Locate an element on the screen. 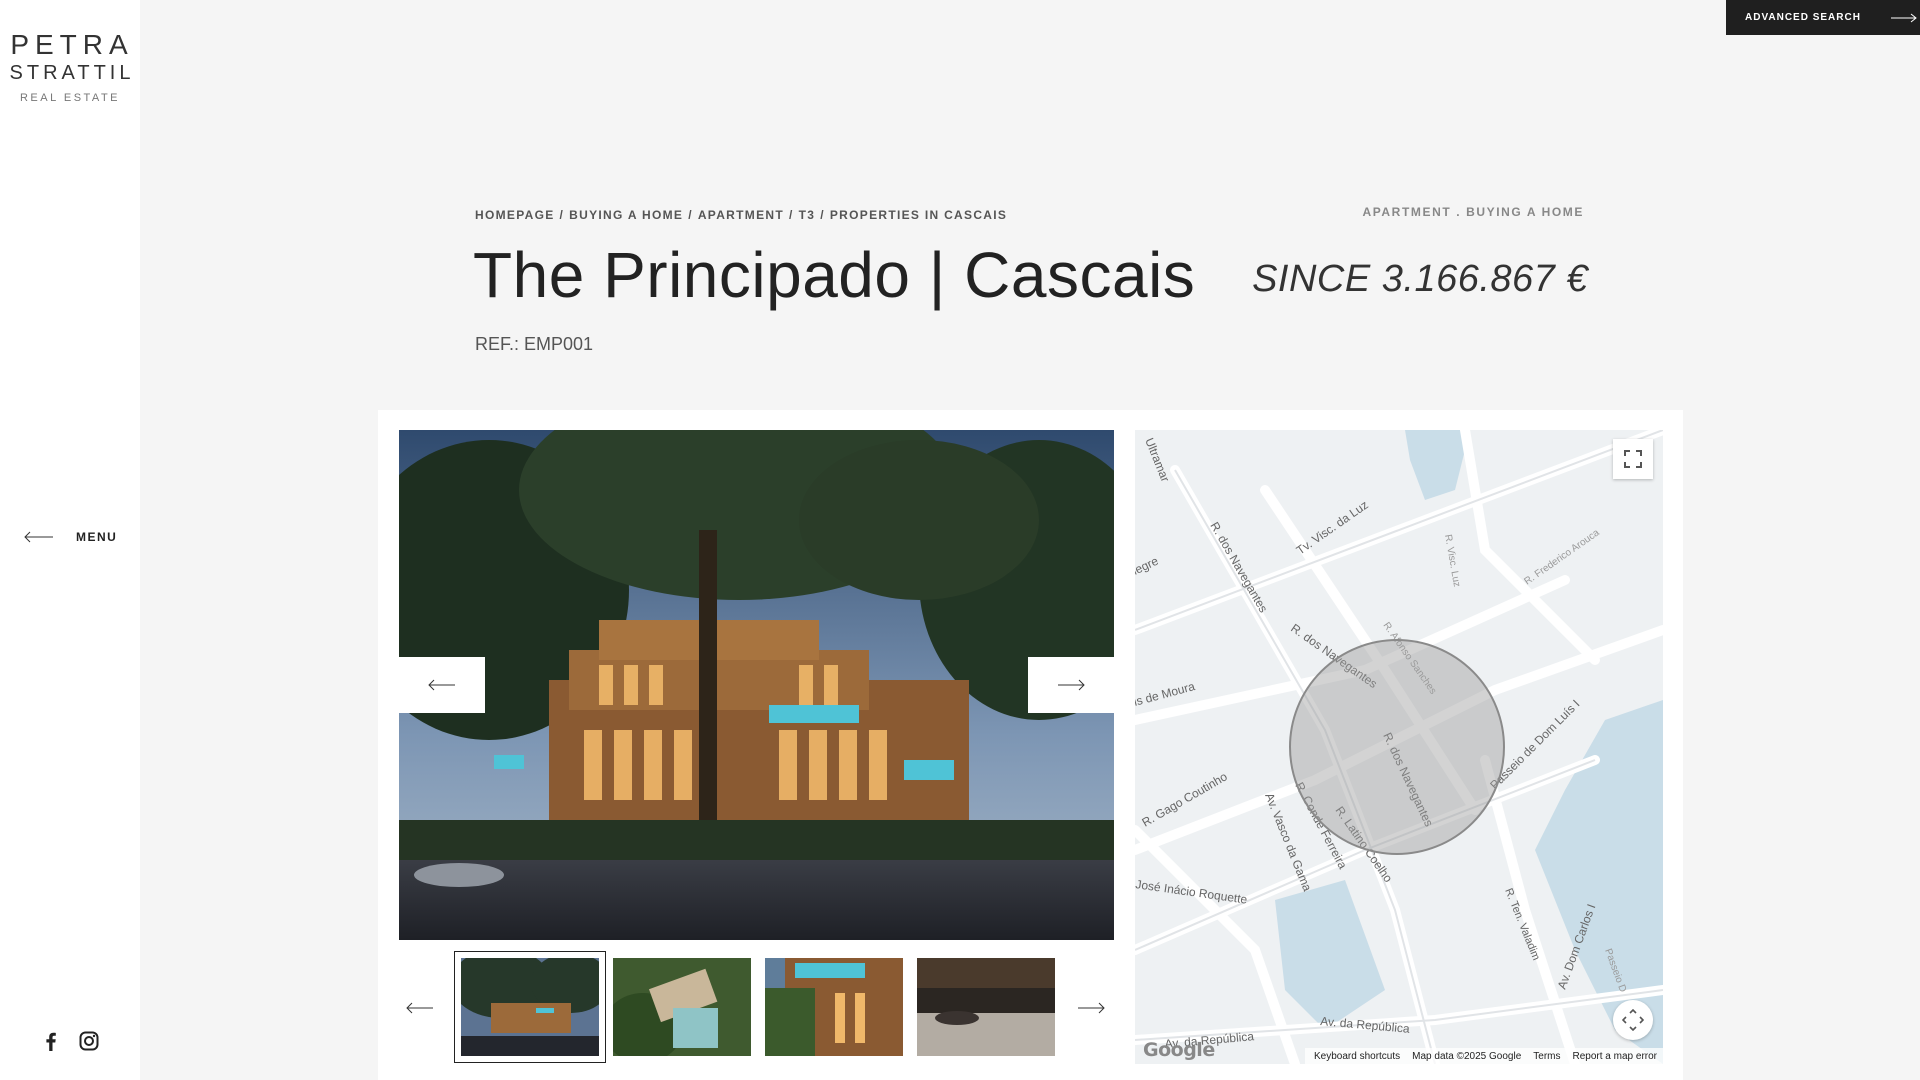  location-area-circle is located at coordinates (1397, 747).